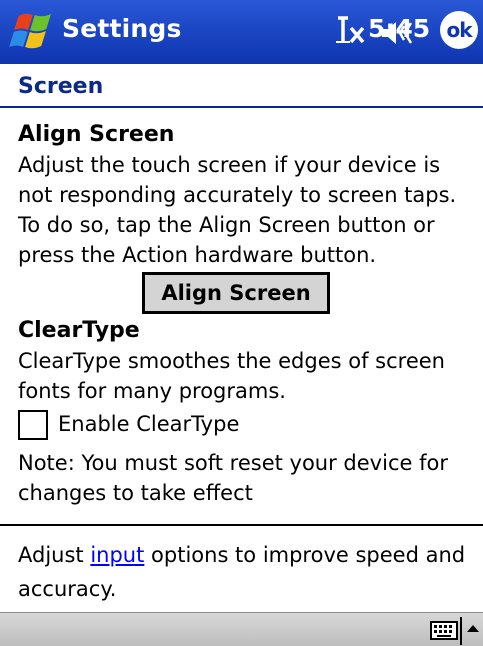 The image size is (483, 646). Describe the element at coordinates (241, 525) in the screenshot. I see `divider` at that location.